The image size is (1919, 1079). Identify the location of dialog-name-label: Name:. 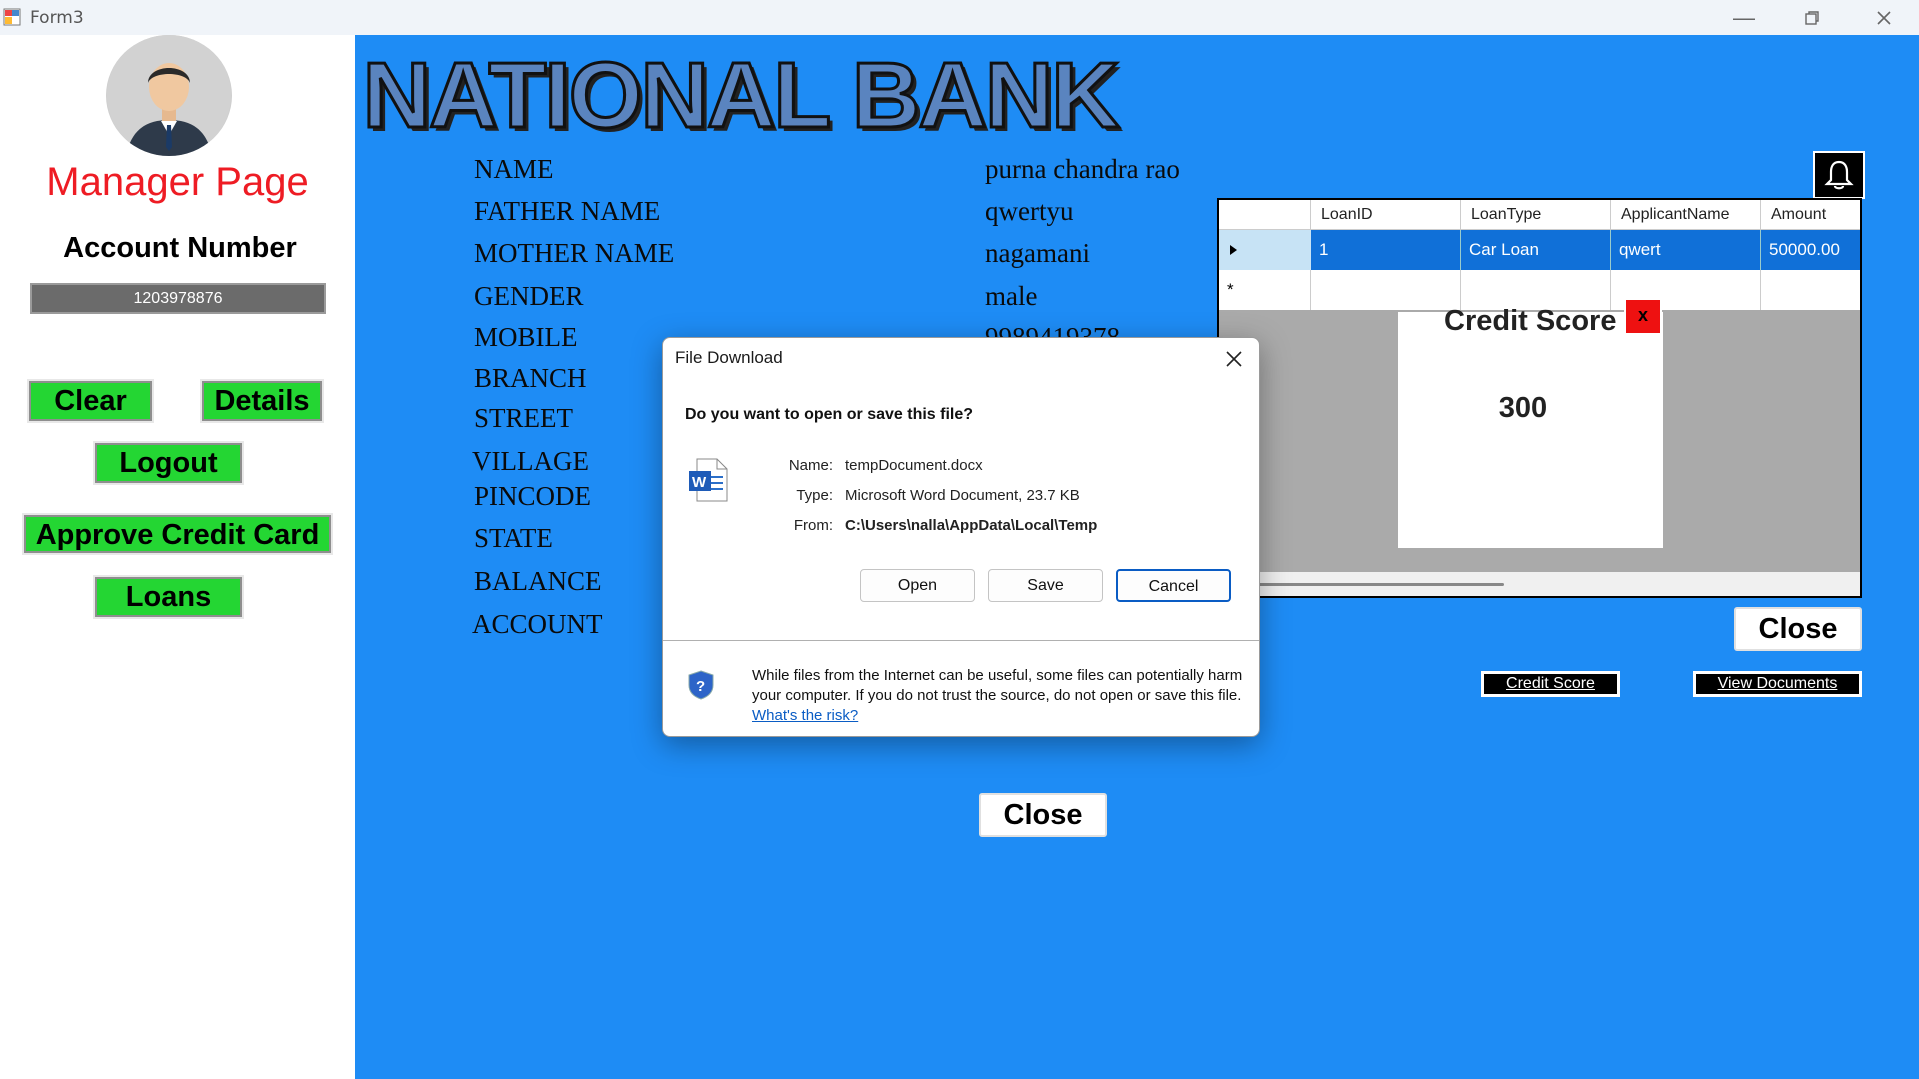
(810, 465).